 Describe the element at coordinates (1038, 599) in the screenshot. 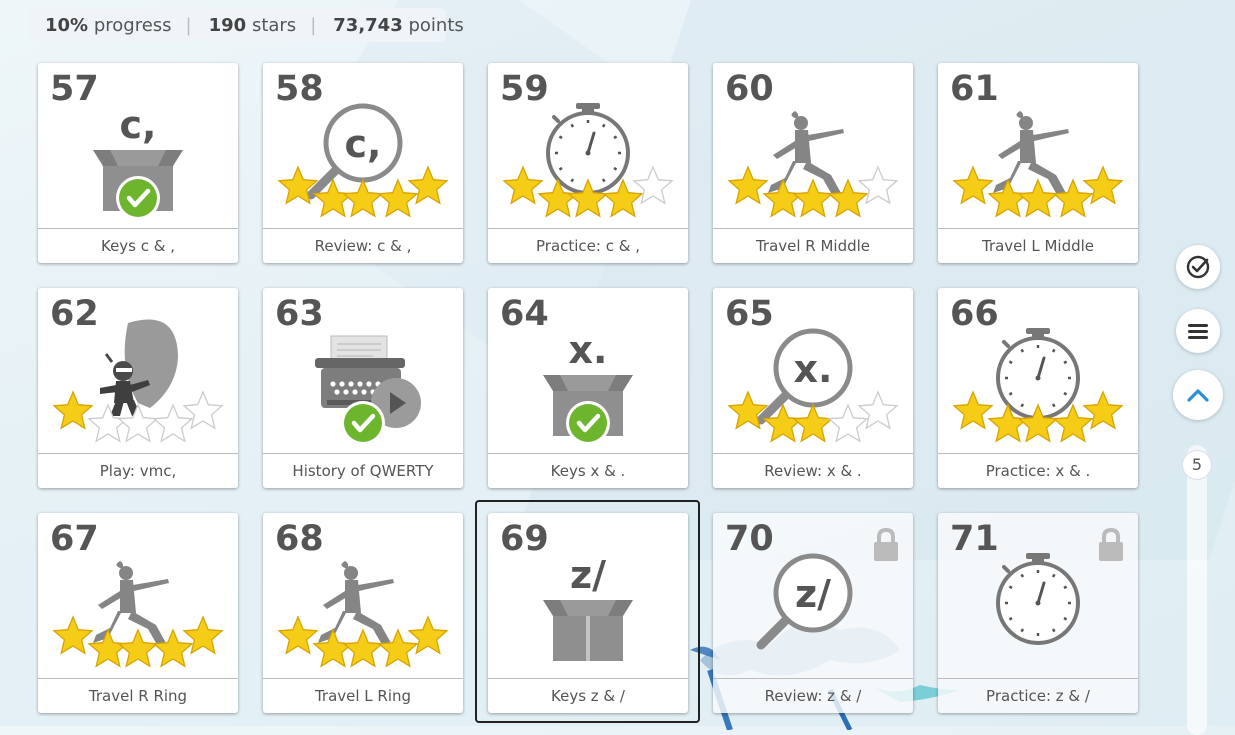

I see `stopwatch-icon` at that location.